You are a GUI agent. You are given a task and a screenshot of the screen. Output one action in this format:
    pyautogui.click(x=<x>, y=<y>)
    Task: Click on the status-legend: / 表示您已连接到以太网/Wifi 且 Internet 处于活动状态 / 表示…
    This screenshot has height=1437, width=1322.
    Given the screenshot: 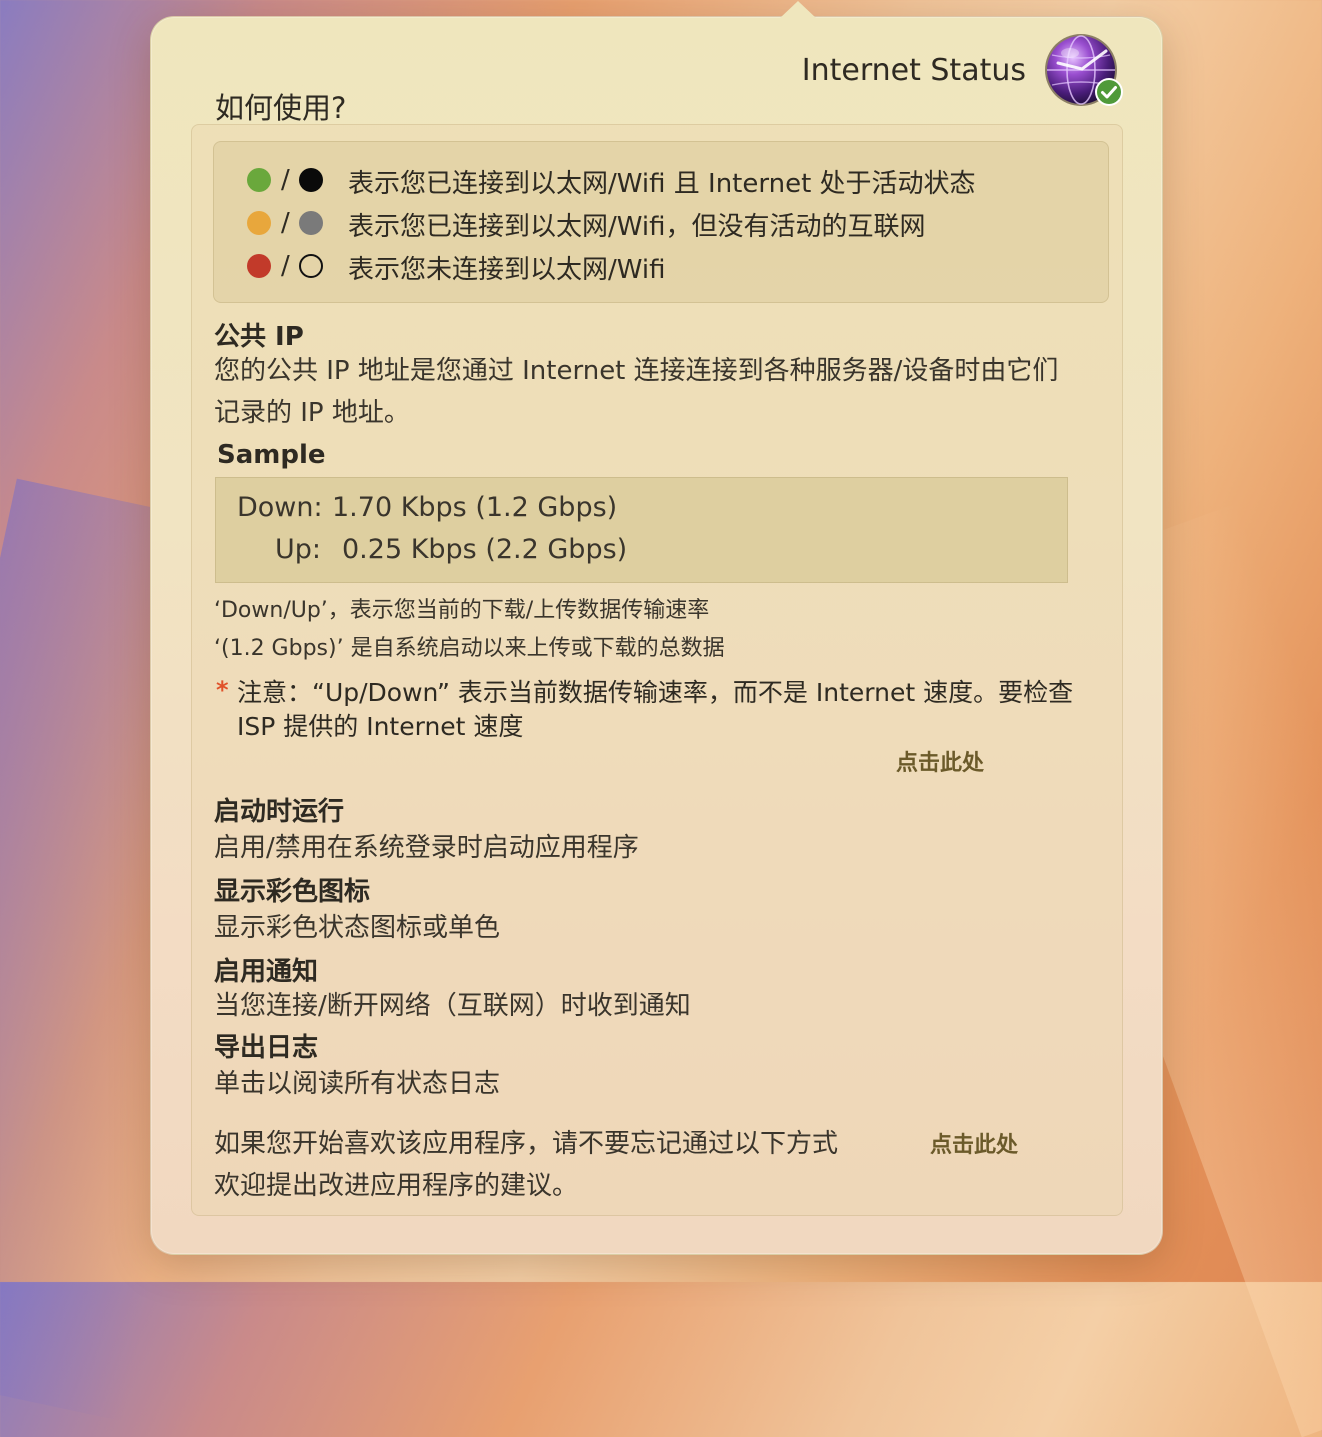 What is the action you would take?
    pyautogui.click(x=661, y=222)
    